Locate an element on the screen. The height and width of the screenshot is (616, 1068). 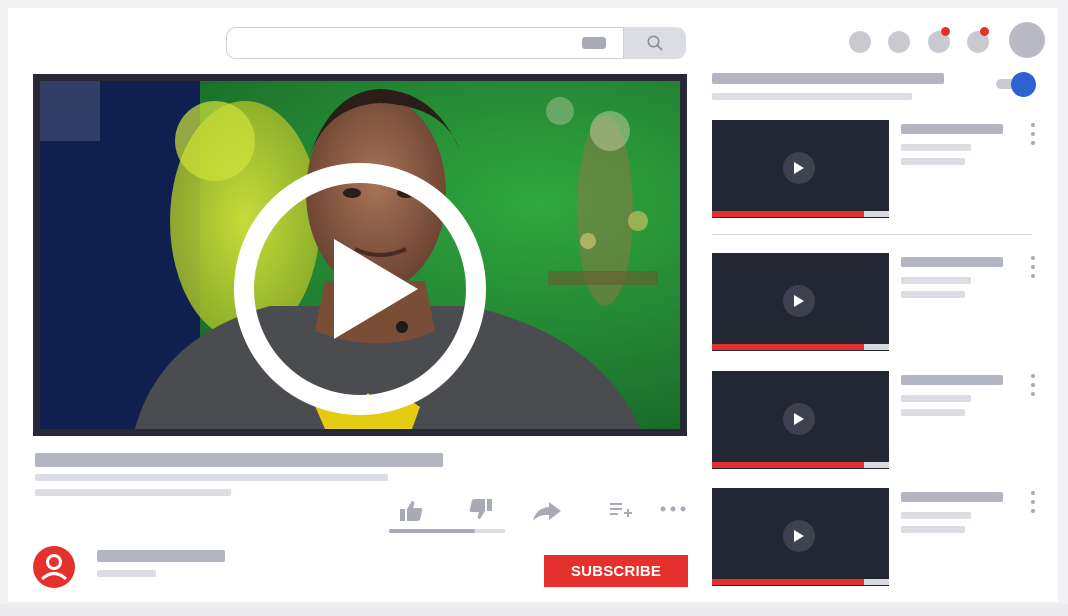
autoplay-toggle-knob is located at coordinates (1023, 84).